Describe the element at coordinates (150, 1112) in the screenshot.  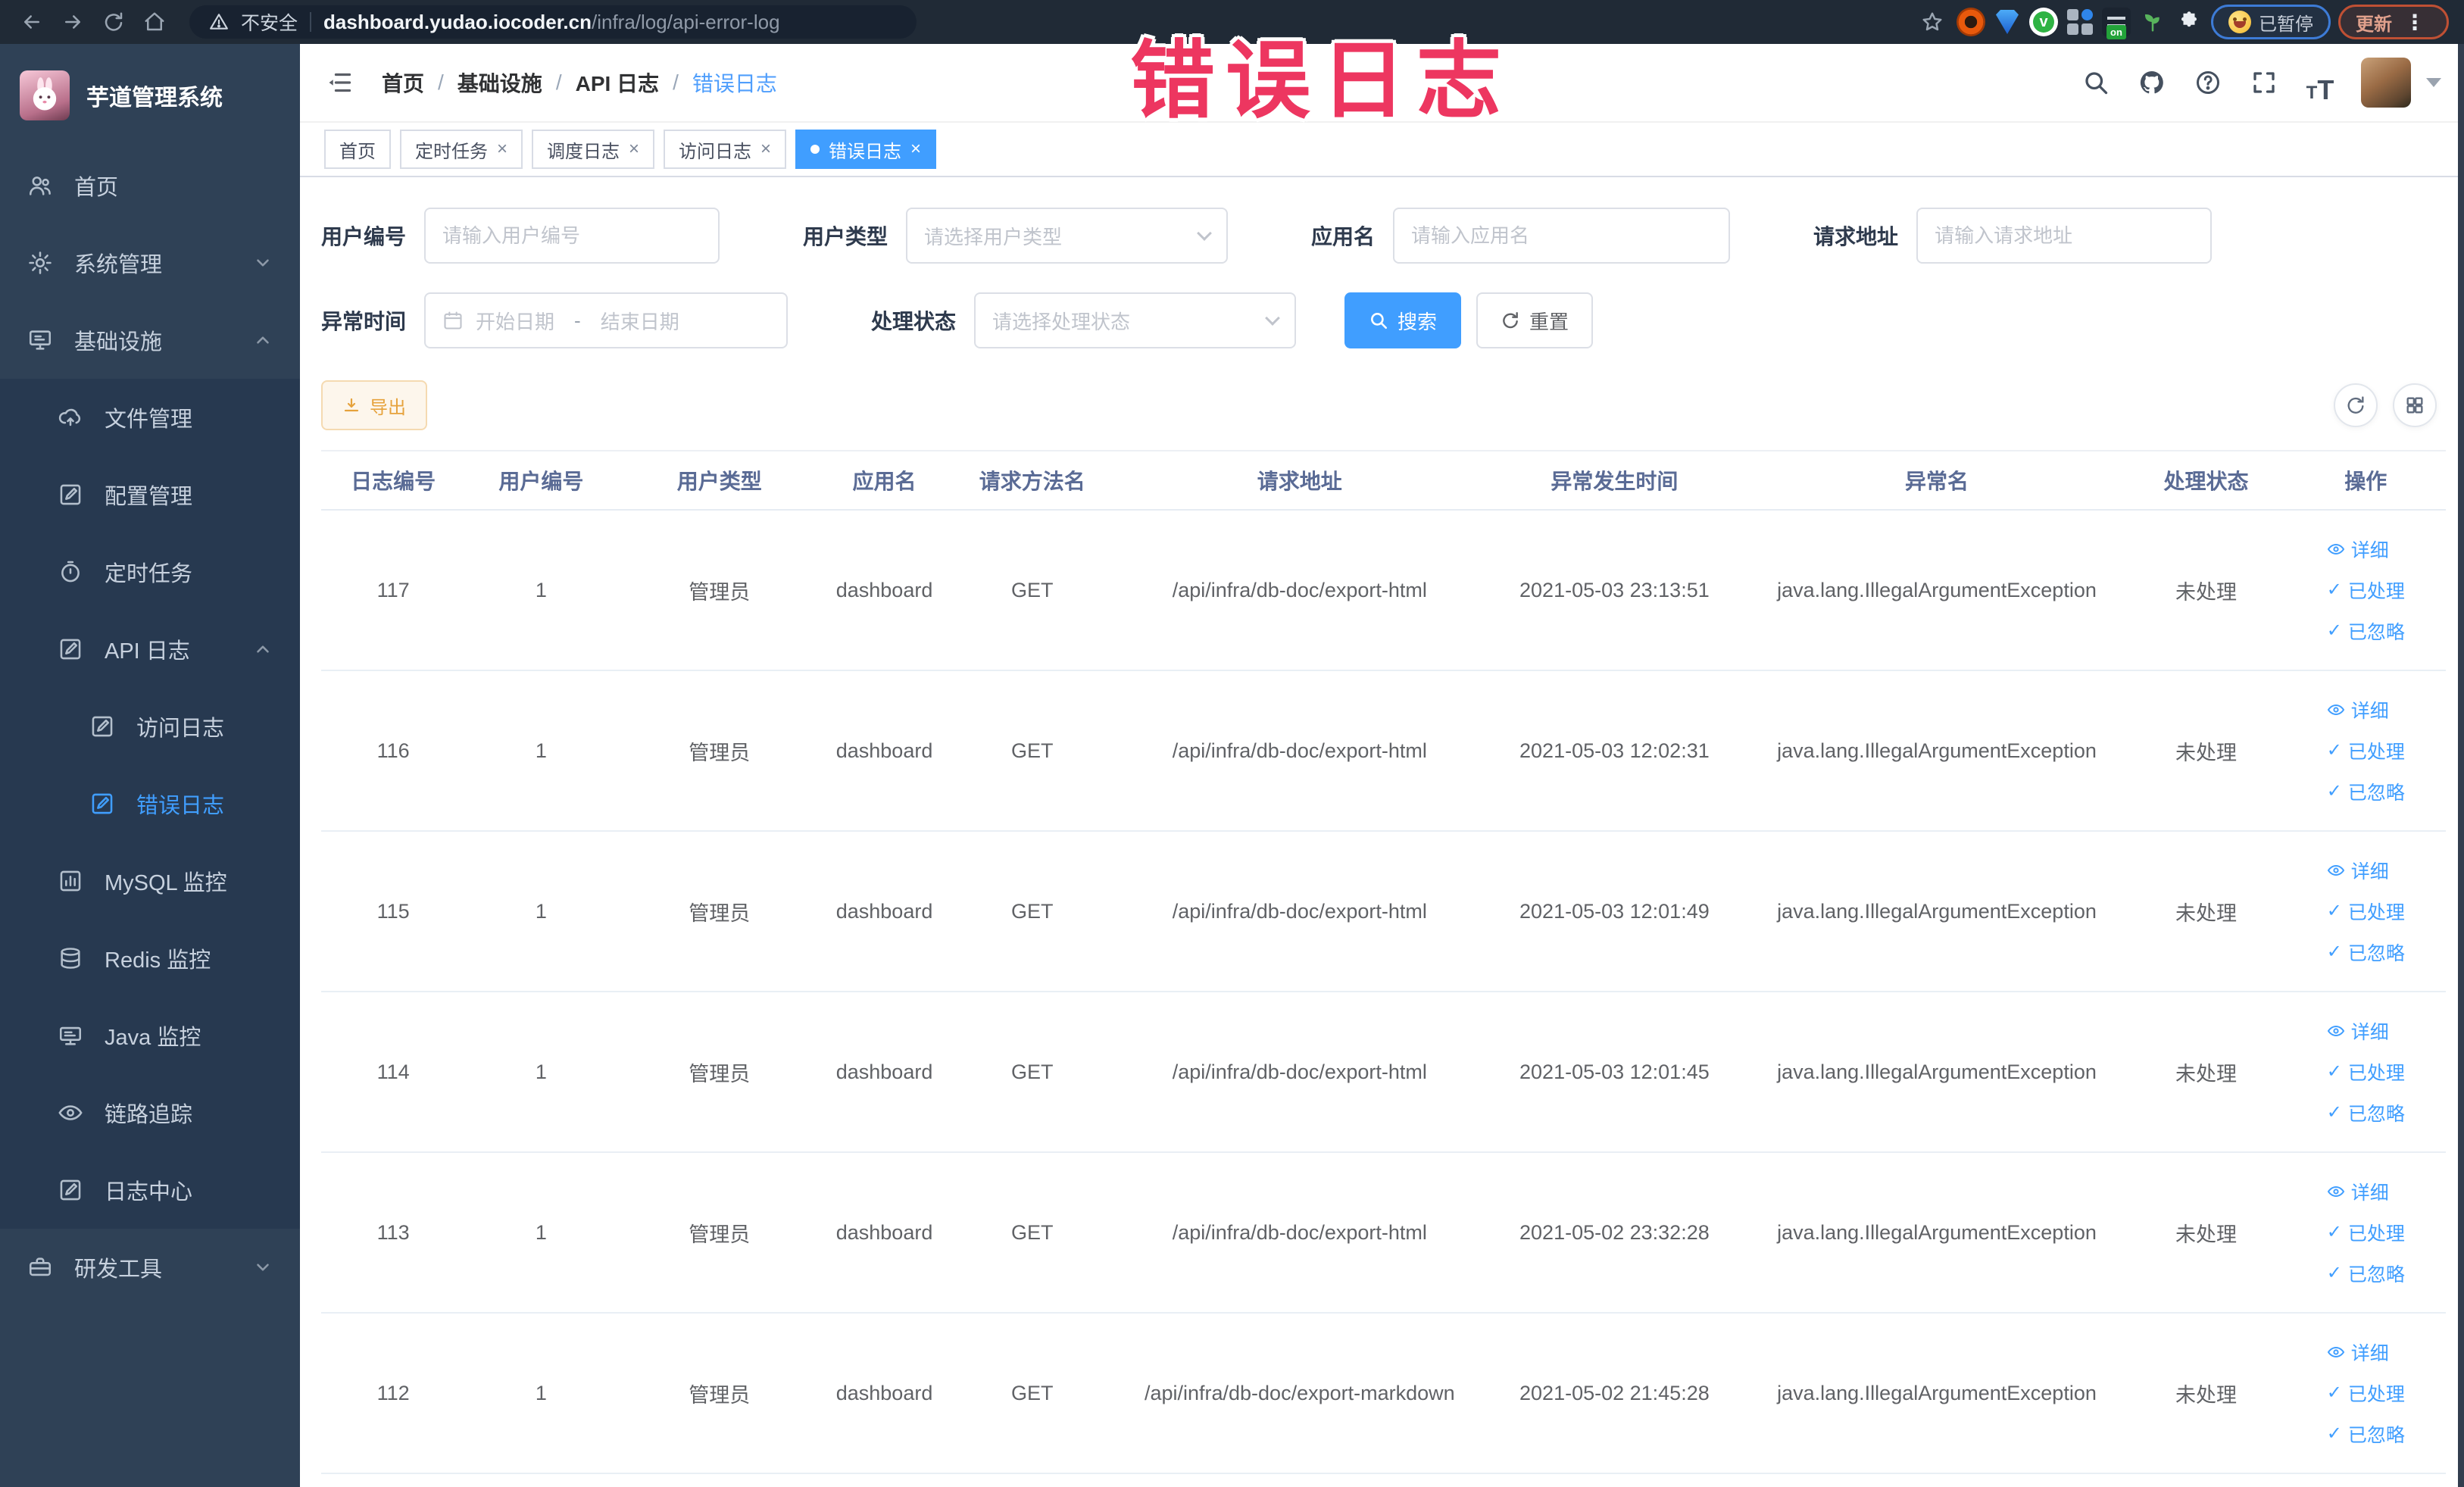
I see `sidebar-item-tracing: 链路追踪` at that location.